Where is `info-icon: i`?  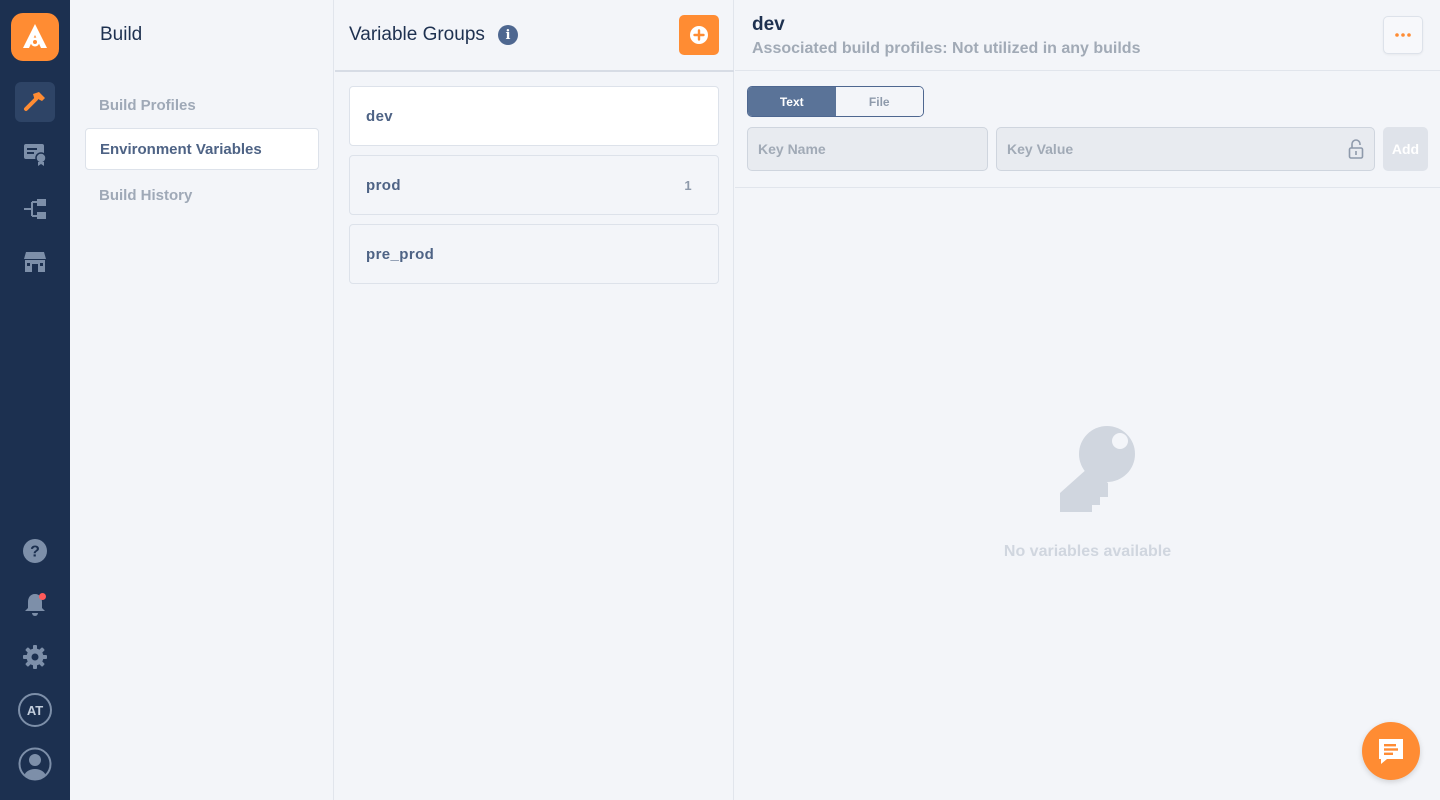 info-icon: i is located at coordinates (508, 35).